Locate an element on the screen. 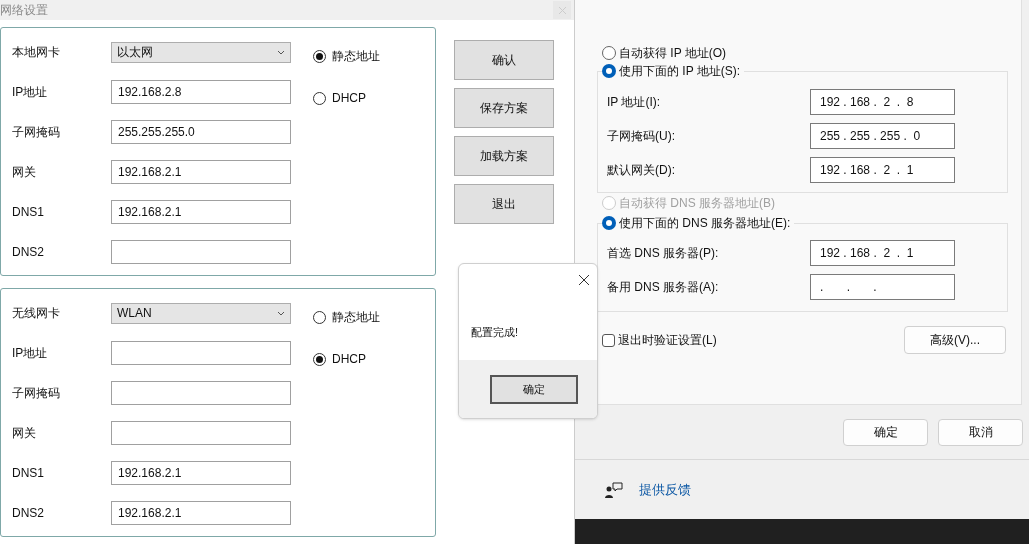  ip-address-field: . . . is located at coordinates (882, 287).